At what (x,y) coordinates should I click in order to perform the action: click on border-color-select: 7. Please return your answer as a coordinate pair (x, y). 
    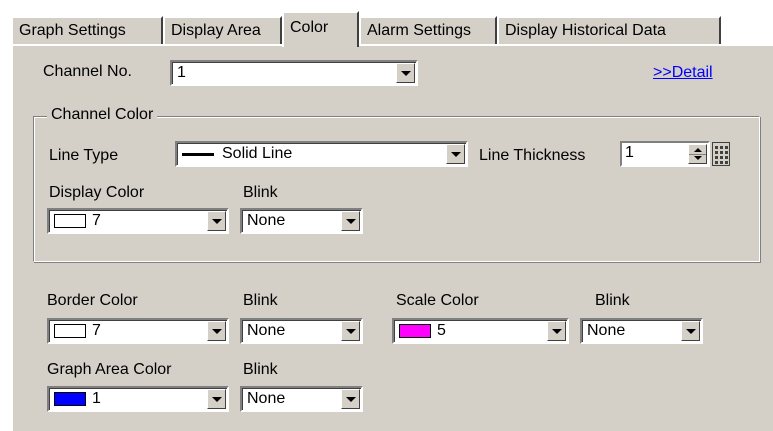
    Looking at the image, I should click on (138, 331).